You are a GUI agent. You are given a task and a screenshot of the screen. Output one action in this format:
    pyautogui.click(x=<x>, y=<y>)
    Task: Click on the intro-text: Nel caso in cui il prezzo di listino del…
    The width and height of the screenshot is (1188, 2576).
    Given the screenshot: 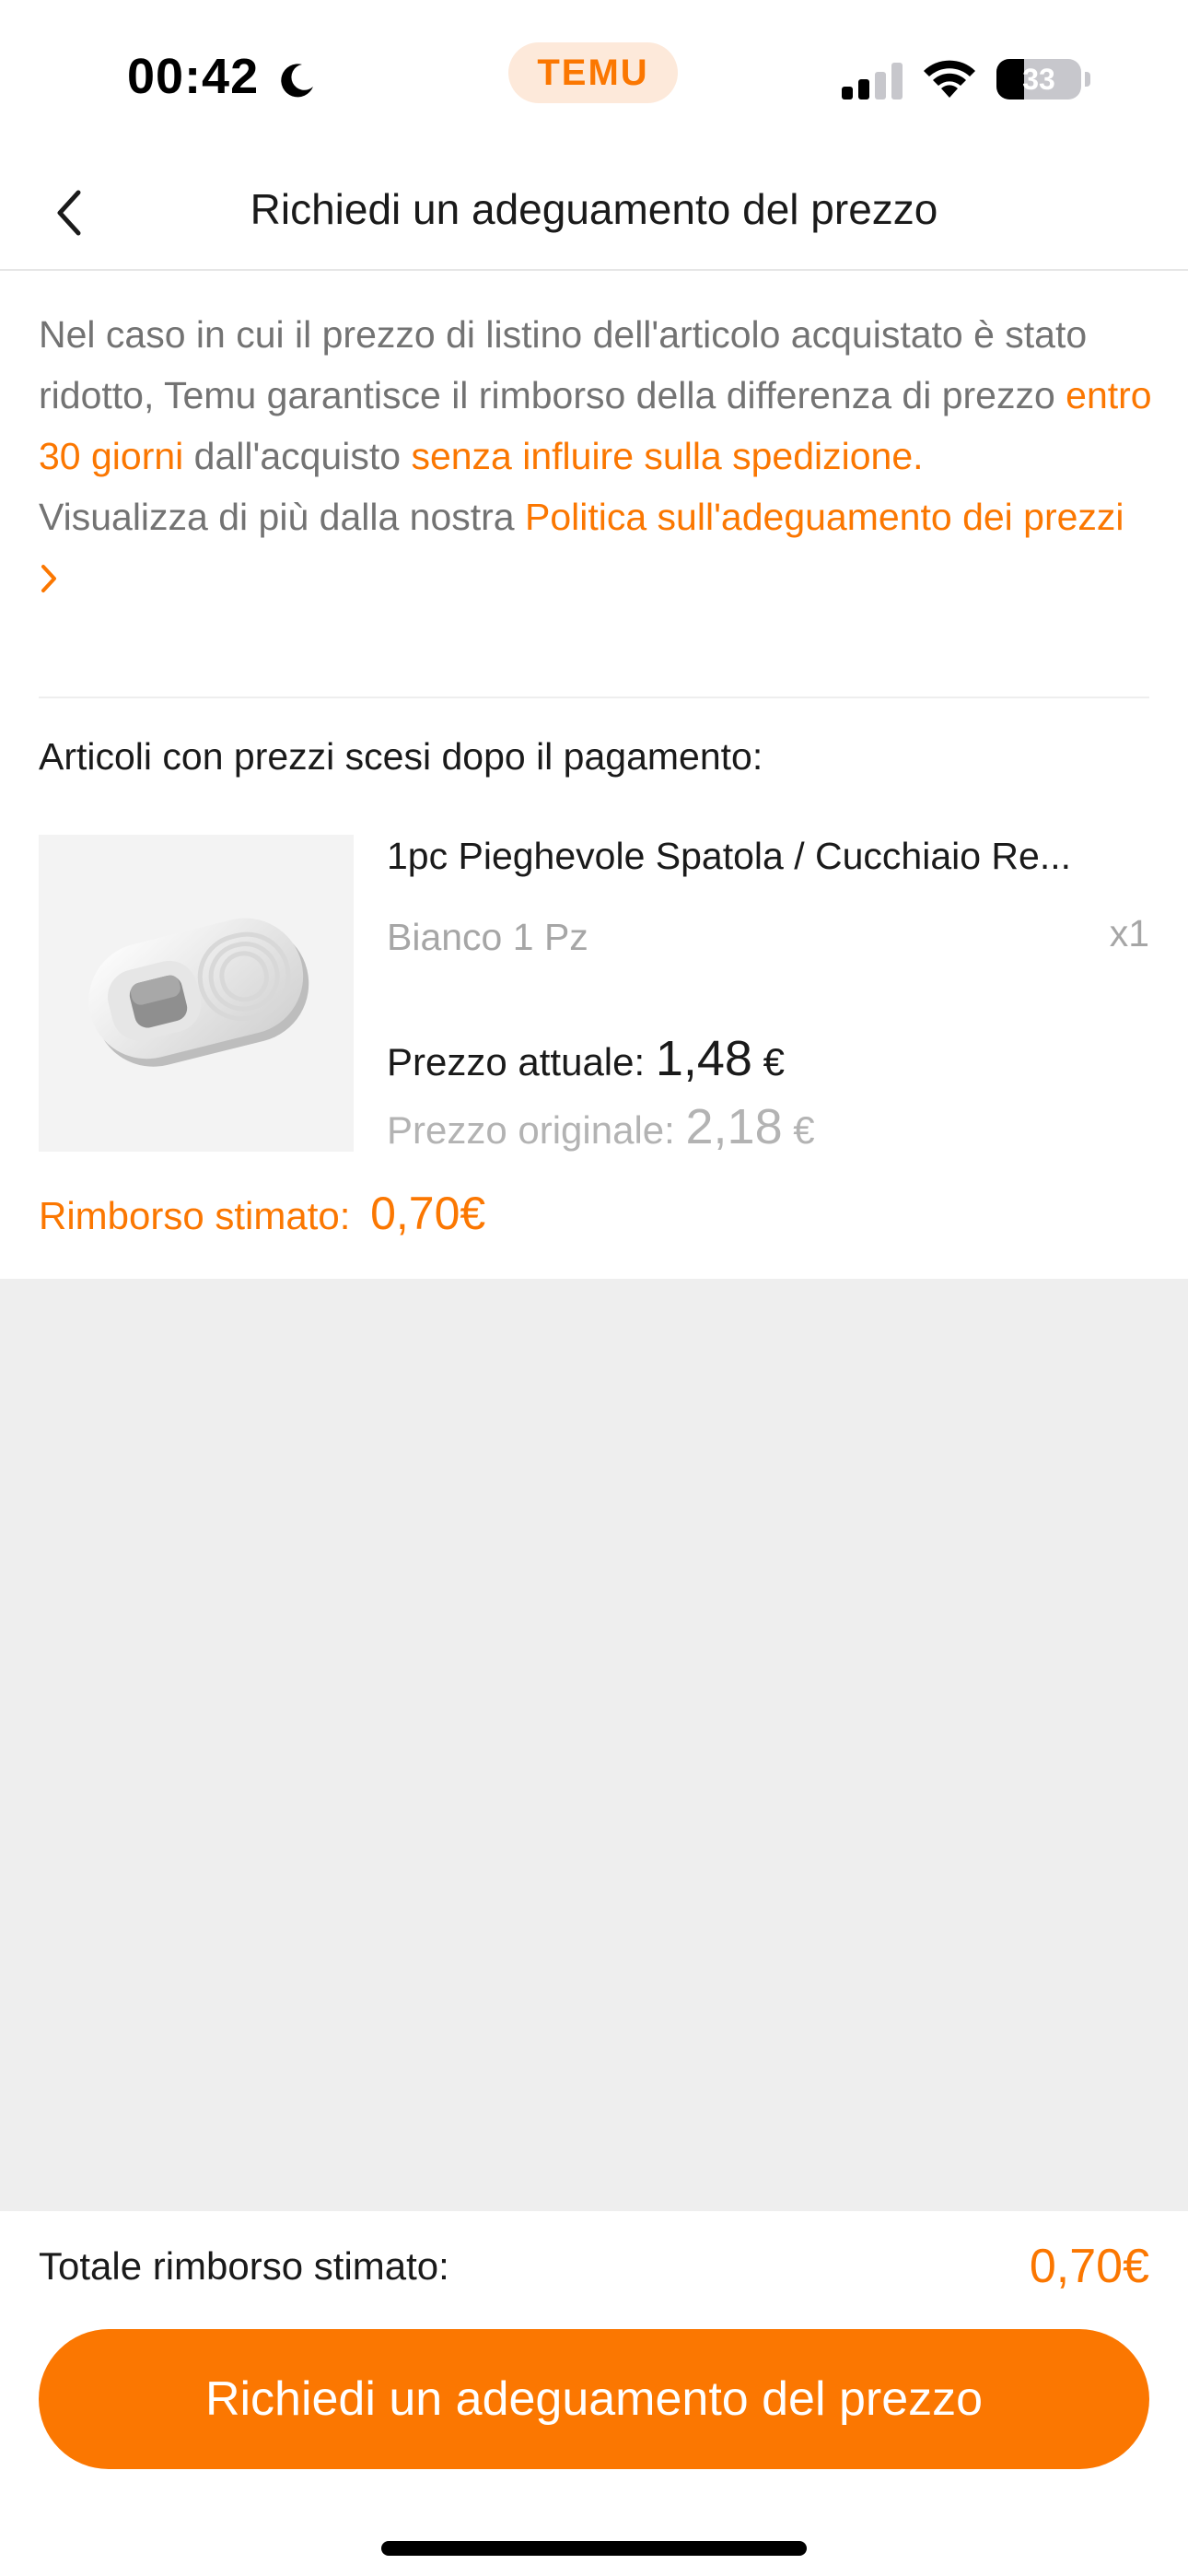 What is the action you would take?
    pyautogui.click(x=596, y=456)
    